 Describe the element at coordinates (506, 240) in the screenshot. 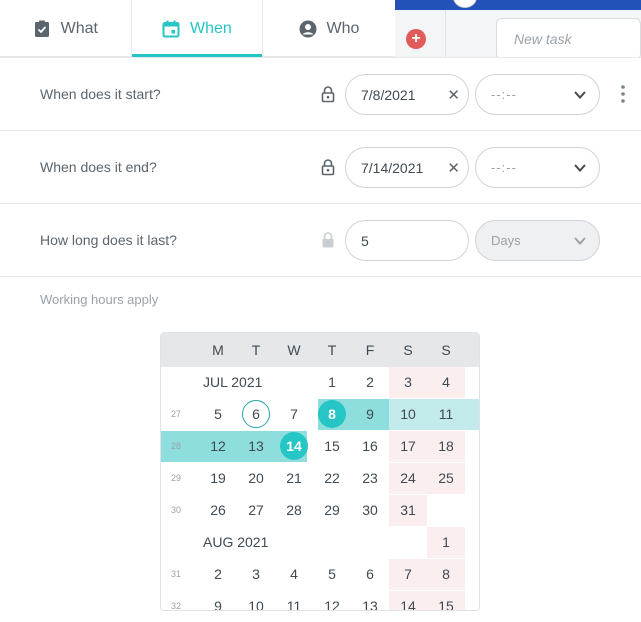

I see `duration-unit-value: Days` at that location.